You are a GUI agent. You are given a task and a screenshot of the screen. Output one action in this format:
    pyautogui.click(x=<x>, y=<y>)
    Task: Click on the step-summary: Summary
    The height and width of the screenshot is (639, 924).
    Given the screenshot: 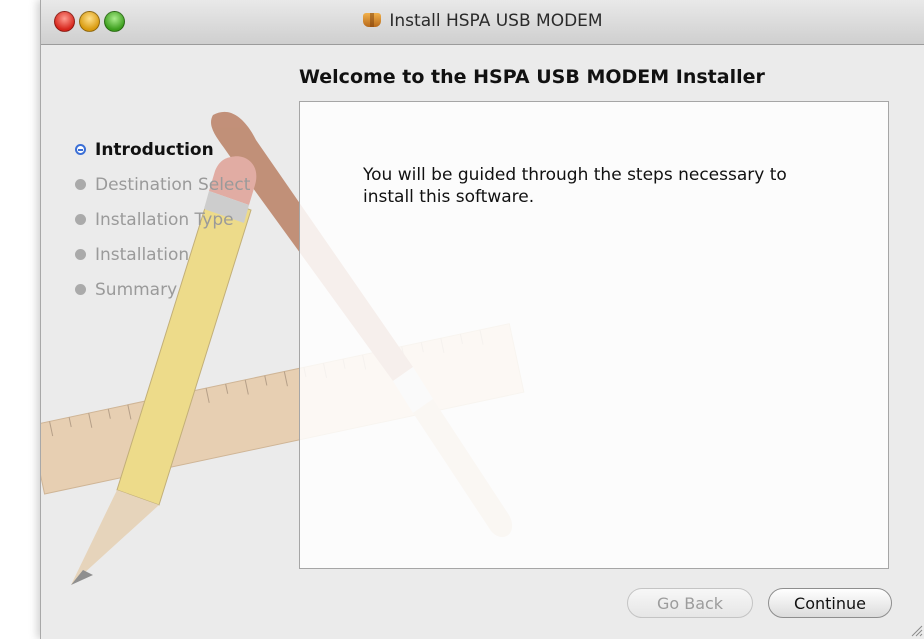 What is the action you would take?
    pyautogui.click(x=162, y=289)
    